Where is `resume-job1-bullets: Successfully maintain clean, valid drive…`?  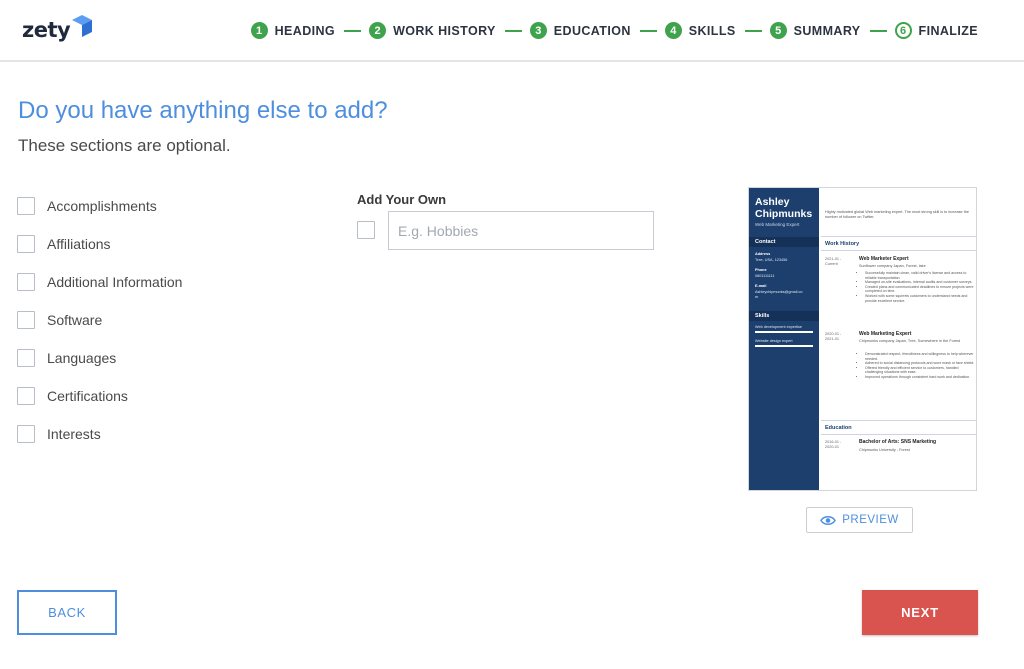 resume-job1-bullets: Successfully maintain clean, valid drive… is located at coordinates (917, 287).